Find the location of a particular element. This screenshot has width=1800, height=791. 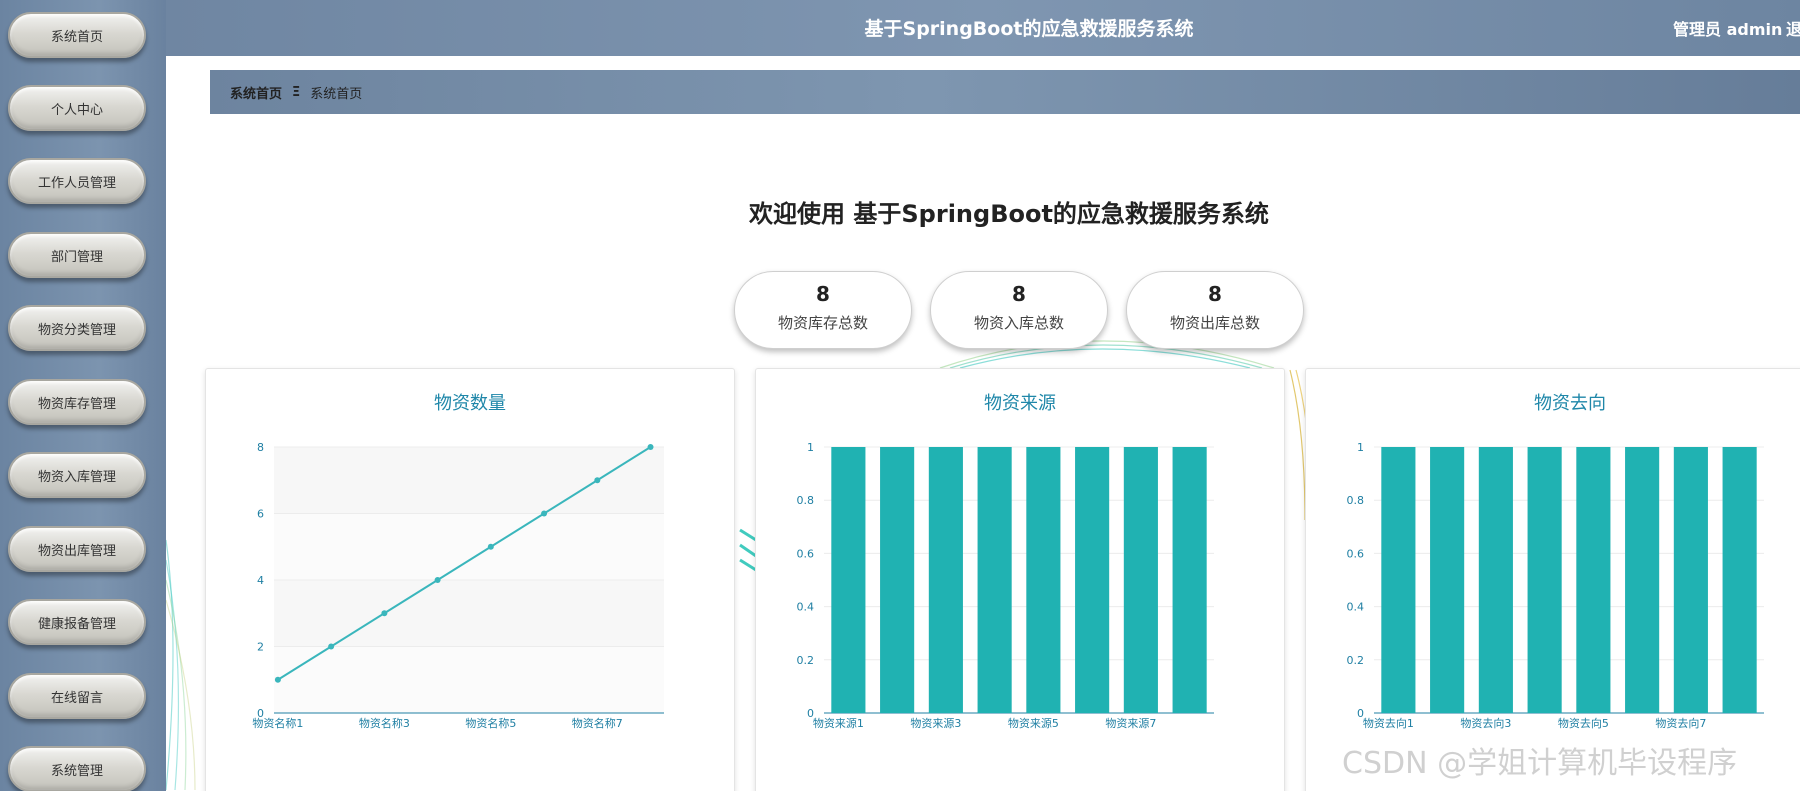

sidebar-item-label: 部门管理 is located at coordinates (76, 257).